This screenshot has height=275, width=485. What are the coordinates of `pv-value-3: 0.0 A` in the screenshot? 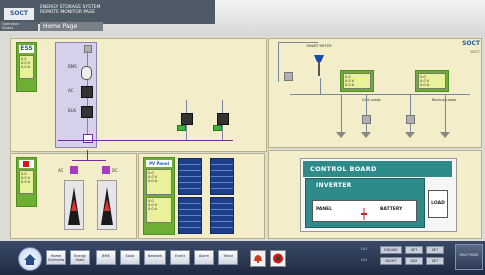 It's located at (153, 181).